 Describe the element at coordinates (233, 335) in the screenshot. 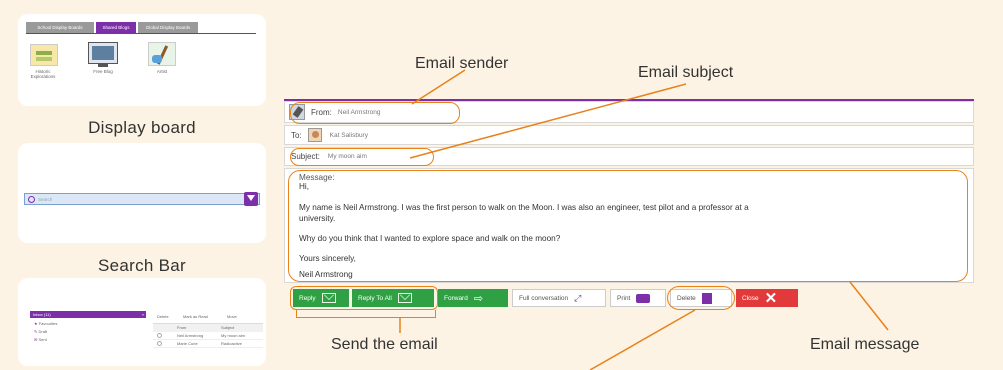

I see `row-subject: My moon aim` at that location.